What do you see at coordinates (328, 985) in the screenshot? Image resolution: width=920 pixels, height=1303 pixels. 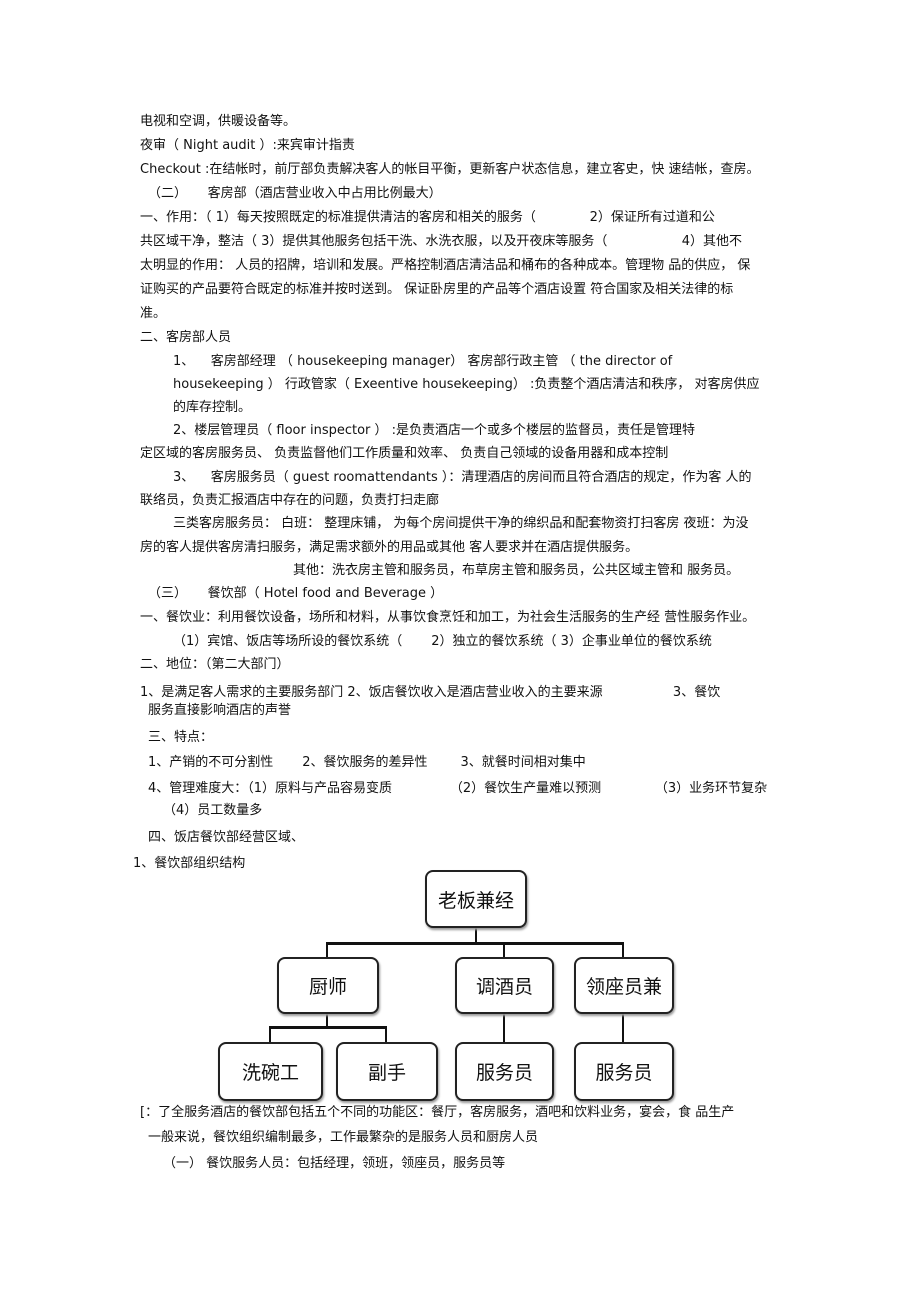 I see `org-node-level2: 厨师` at bounding box center [328, 985].